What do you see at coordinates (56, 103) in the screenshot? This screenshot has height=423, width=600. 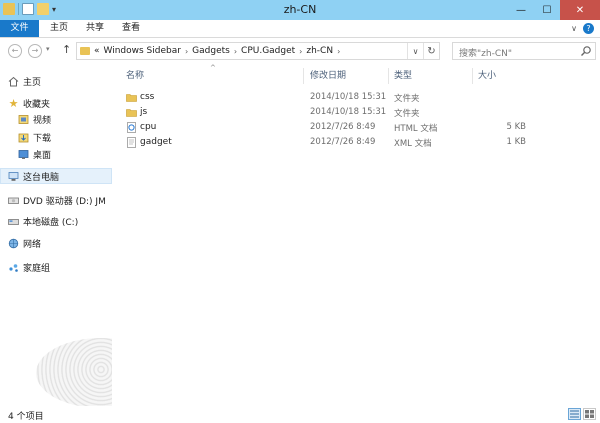 I see `nav-item-favorites: ★ 收藏夹` at bounding box center [56, 103].